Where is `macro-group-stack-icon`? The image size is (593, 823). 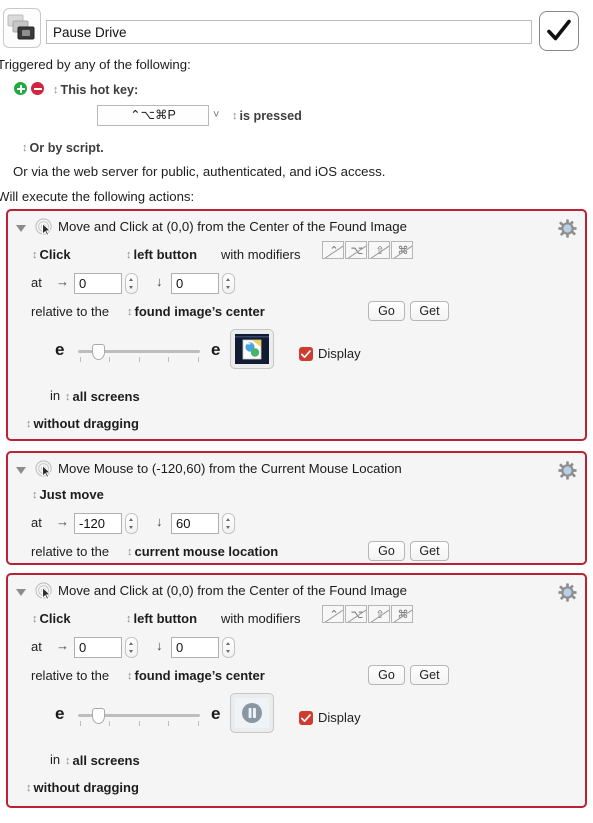
macro-group-stack-icon is located at coordinates (22, 28).